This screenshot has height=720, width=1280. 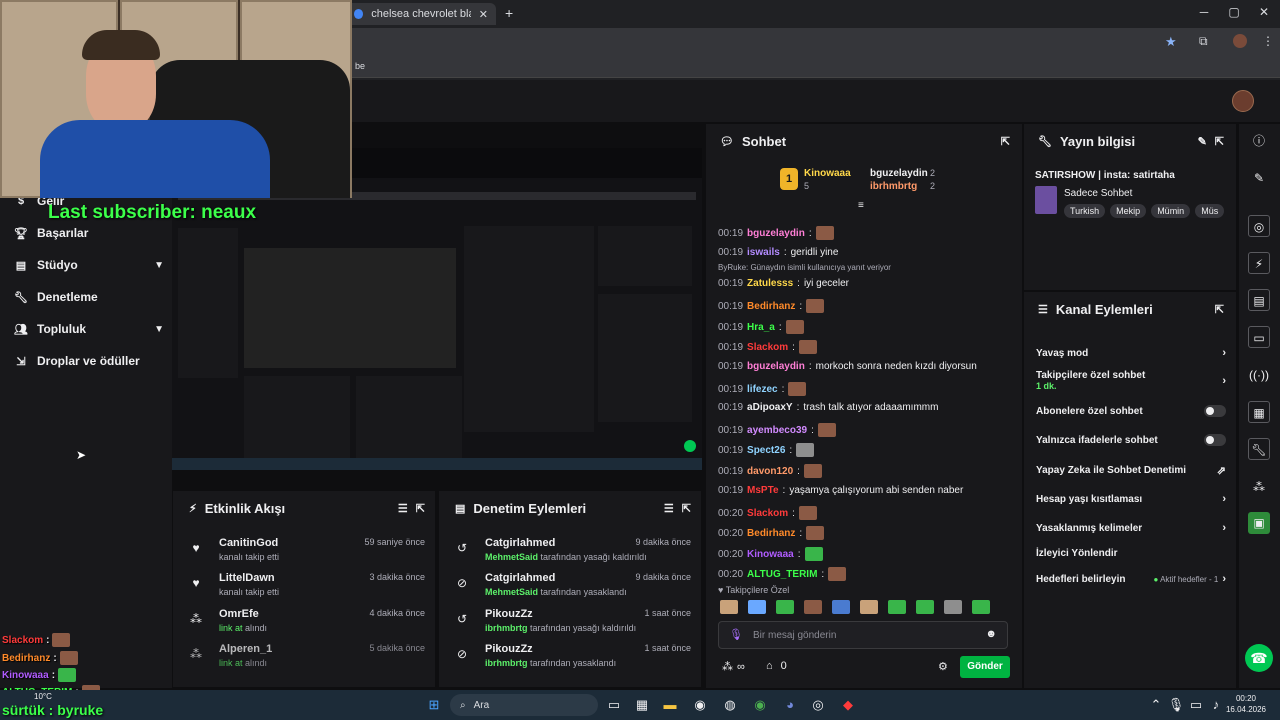 I want to click on sidebar-item-studyo: ▤ Stüdyo ▼, so click(x=89, y=265).